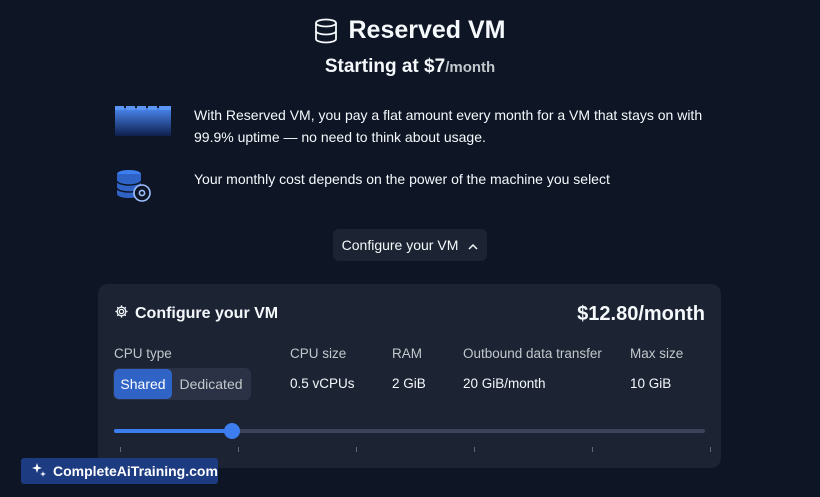 This screenshot has height=497, width=820. I want to click on cpu-type-dedicated-option: Dedicated, so click(211, 384).